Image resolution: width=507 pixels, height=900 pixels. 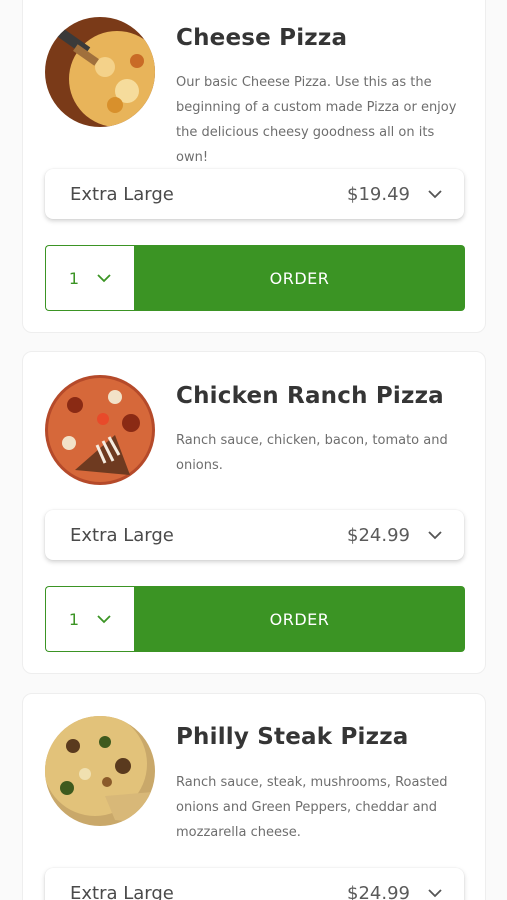 What do you see at coordinates (310, 396) in the screenshot?
I see `item-title: Chicken Ranch Pizza` at bounding box center [310, 396].